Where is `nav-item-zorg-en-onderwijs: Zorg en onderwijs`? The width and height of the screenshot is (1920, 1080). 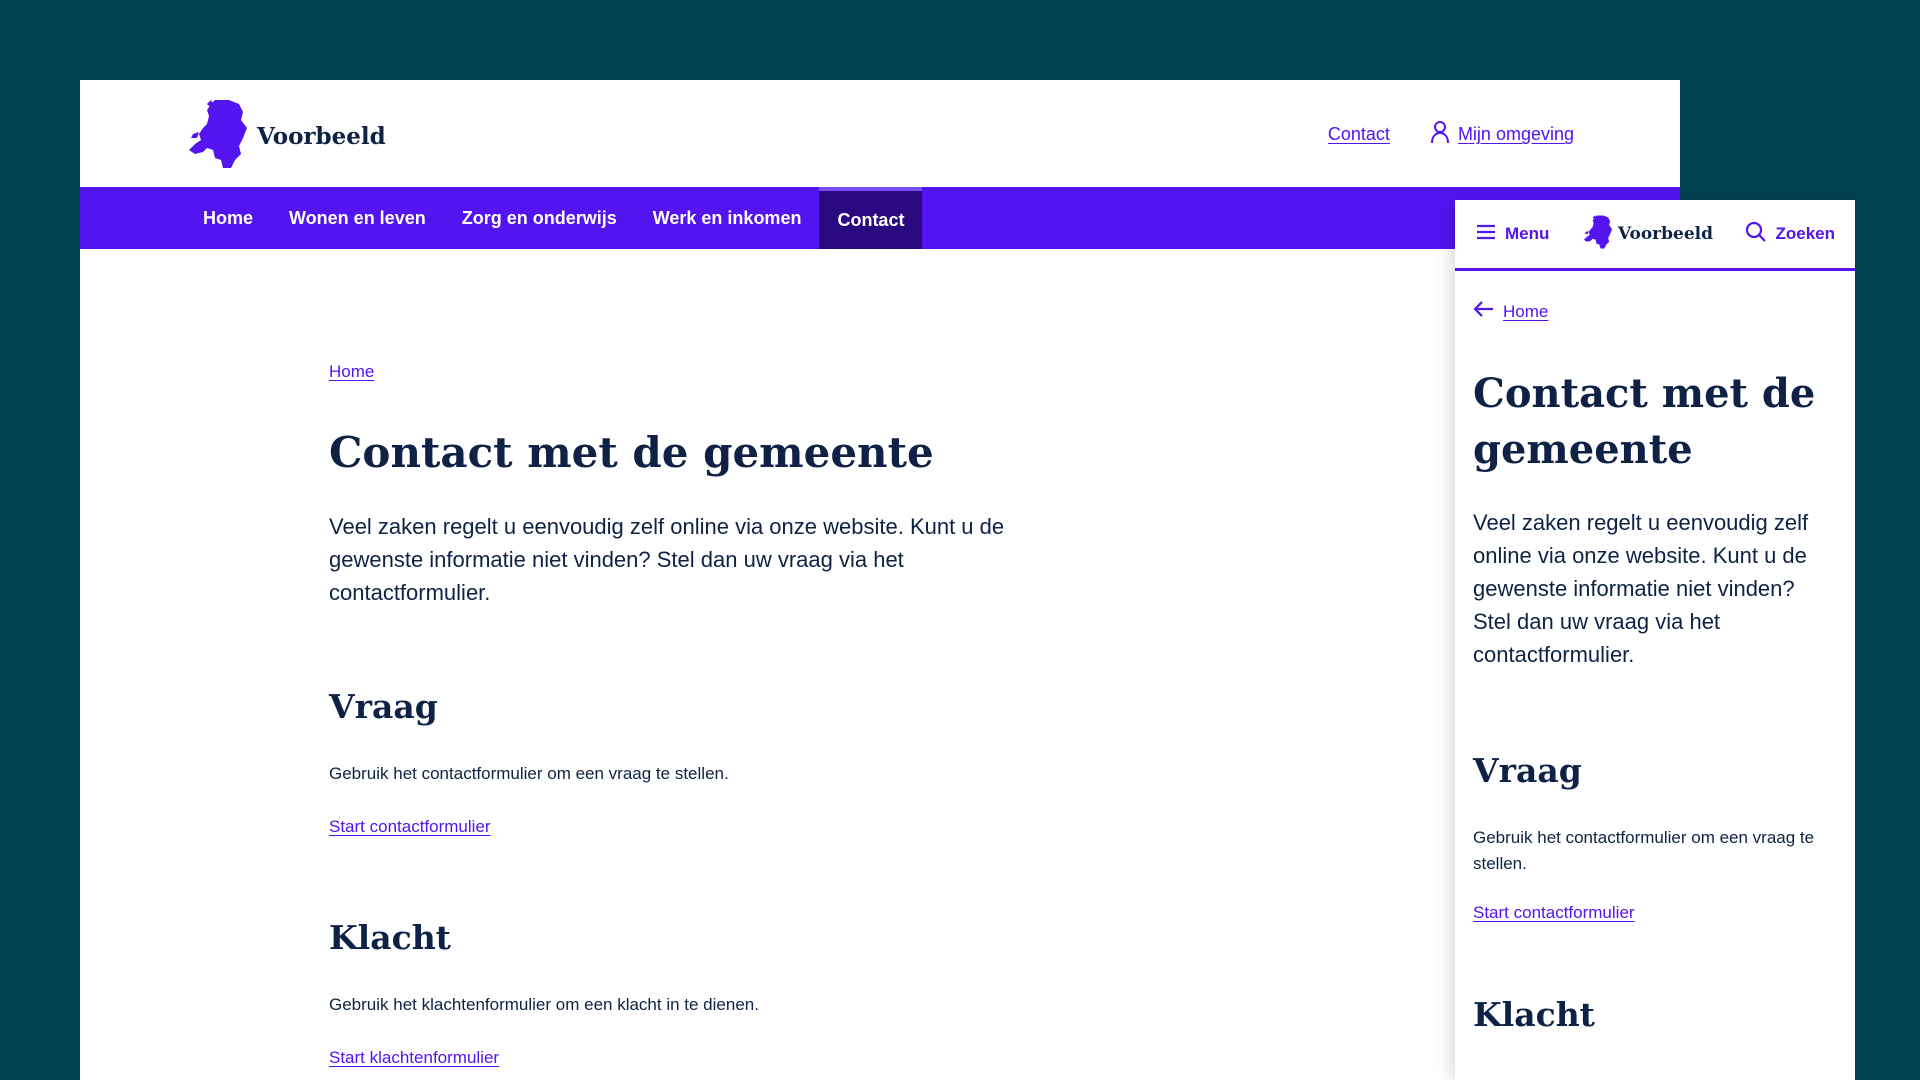
nav-item-zorg-en-onderwijs: Zorg en onderwijs is located at coordinates (539, 218).